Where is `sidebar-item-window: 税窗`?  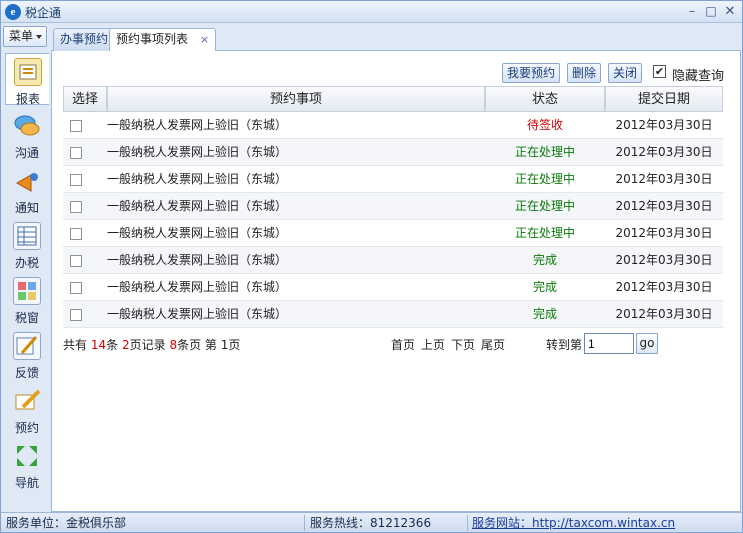 sidebar-item-window: 税窗 is located at coordinates (27, 299).